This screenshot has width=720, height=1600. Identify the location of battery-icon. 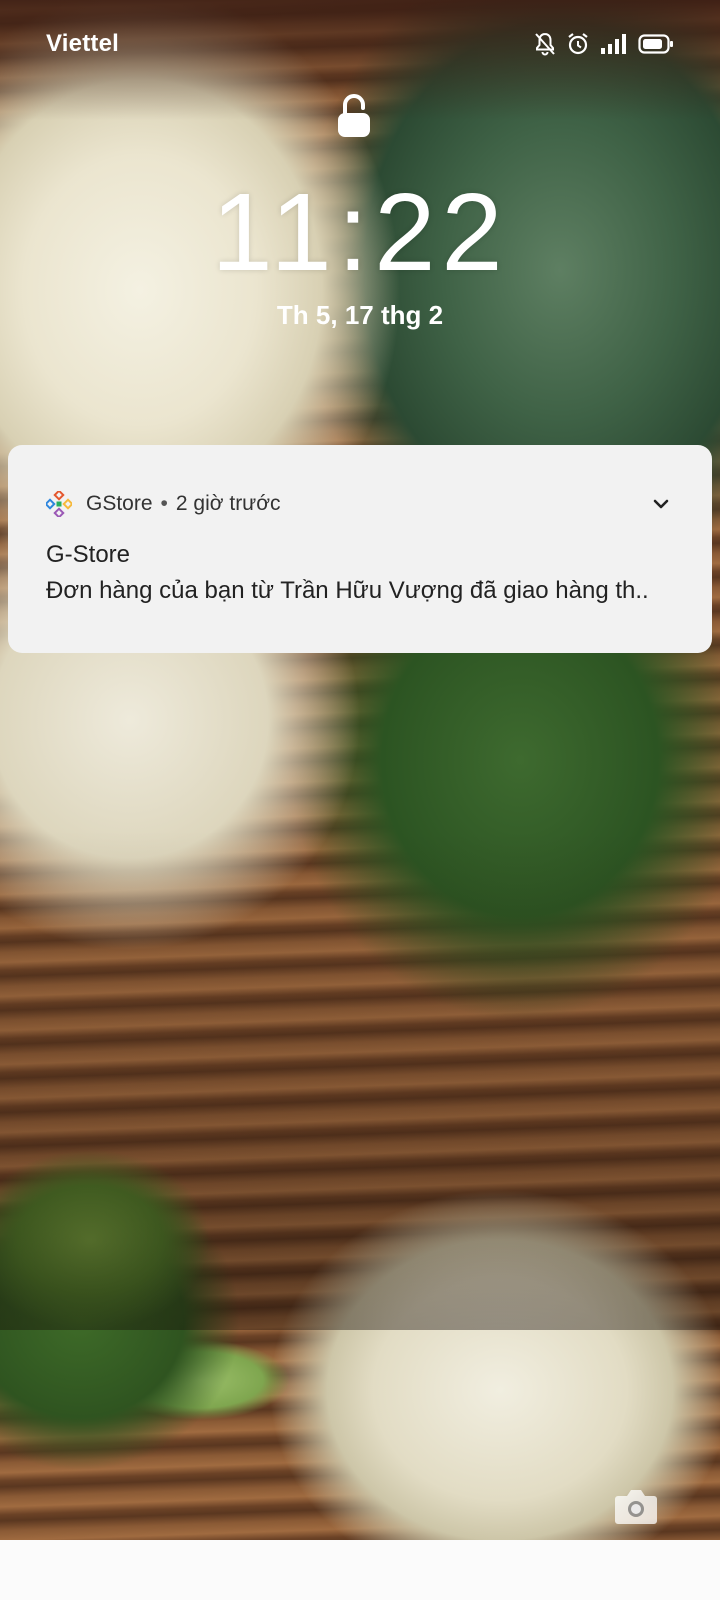
(656, 44).